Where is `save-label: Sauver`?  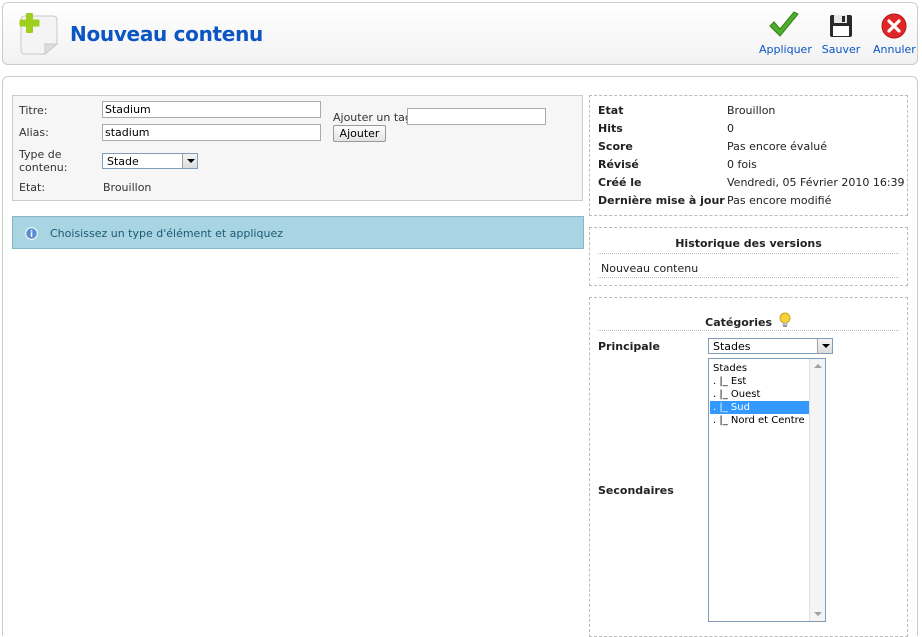 save-label: Sauver is located at coordinates (841, 49).